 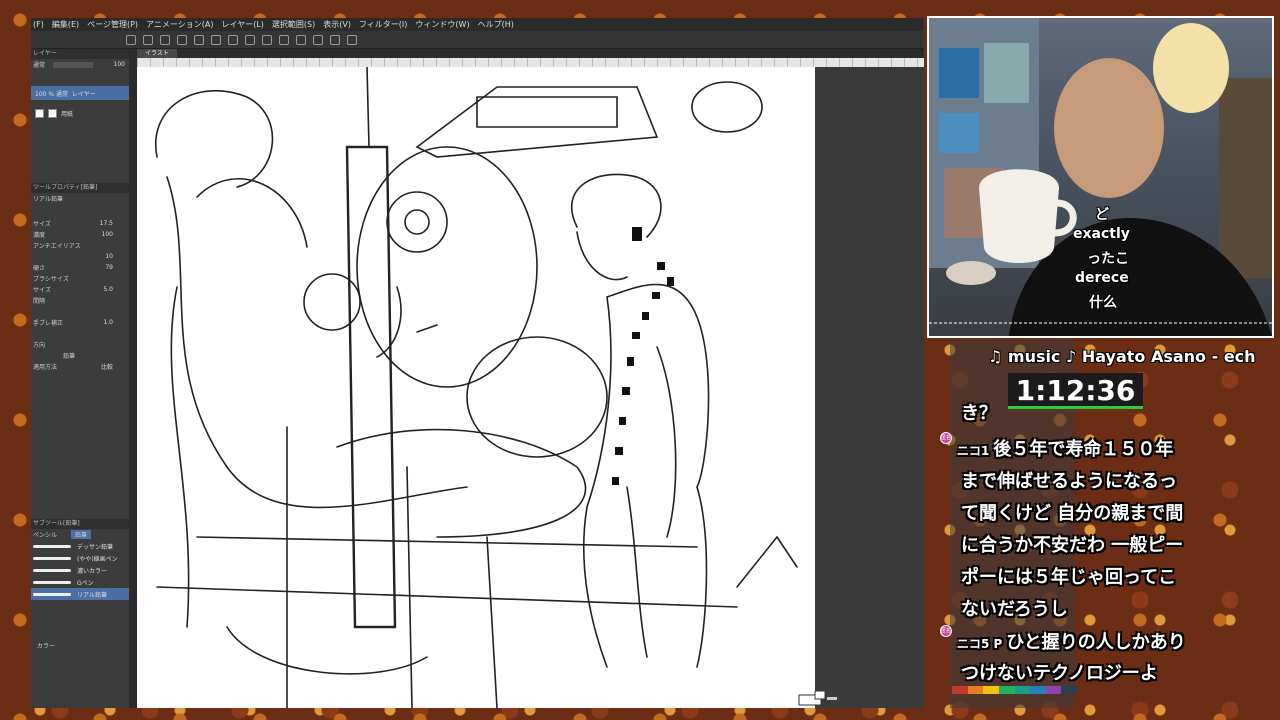 I want to click on snap-icon, so click(x=335, y=39).